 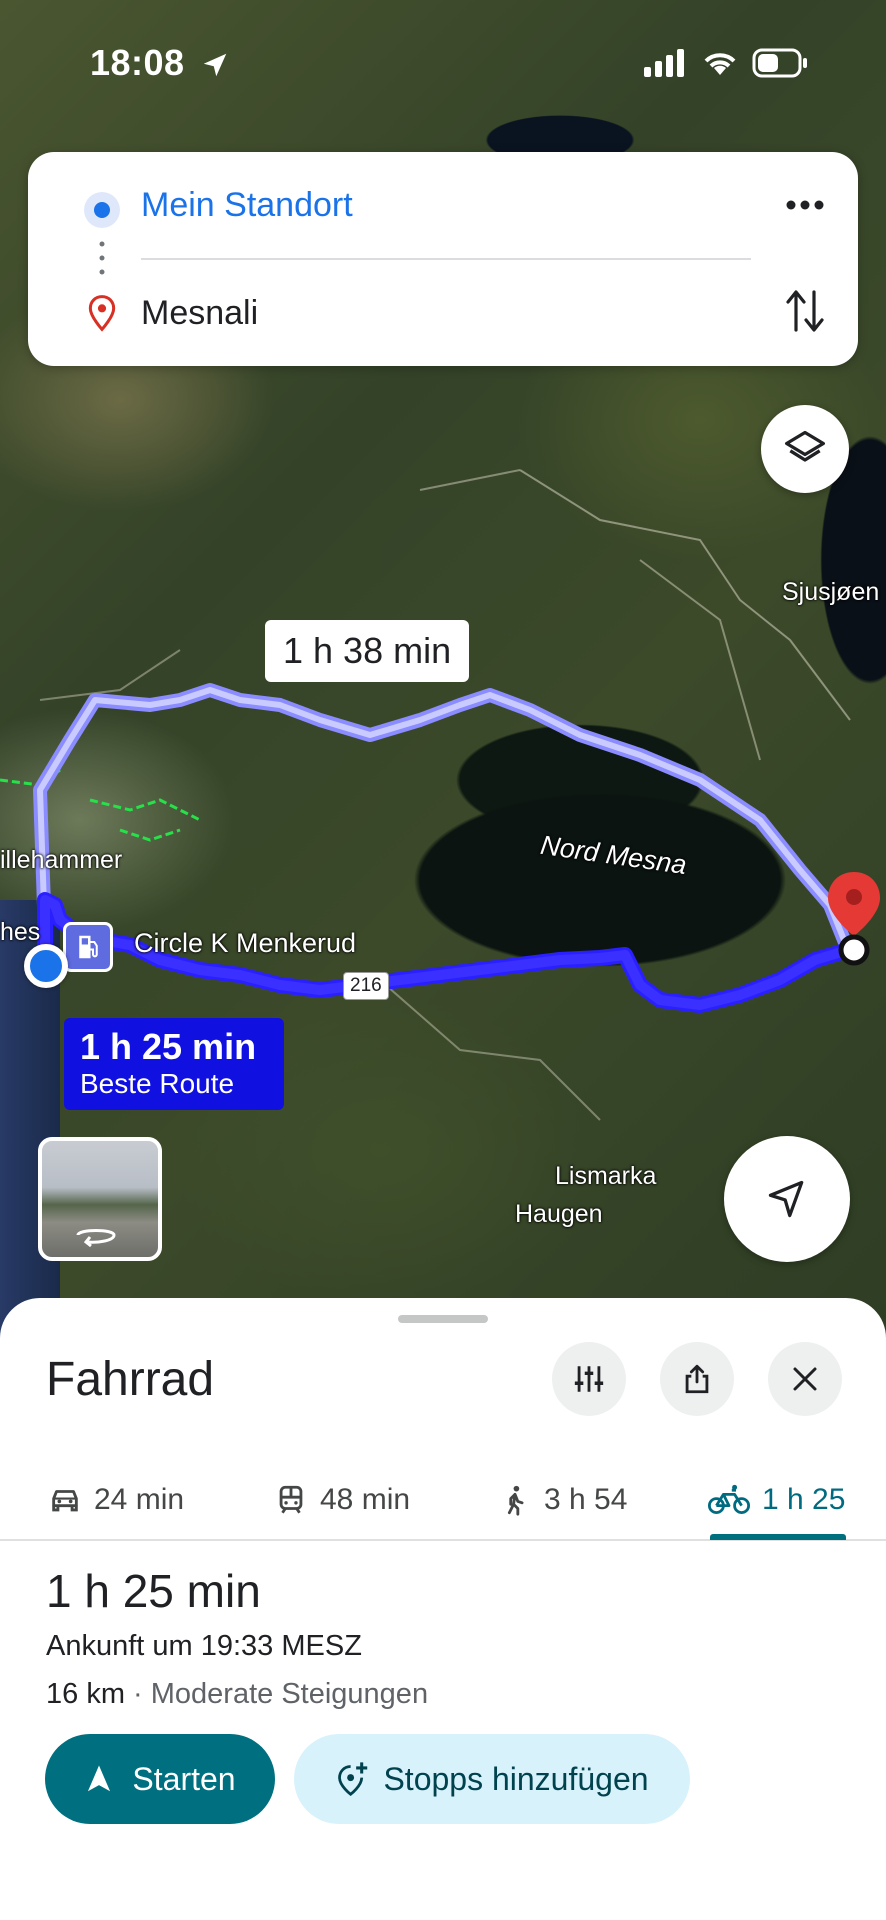 I want to click on status-time: 18:08, so click(x=137, y=62).